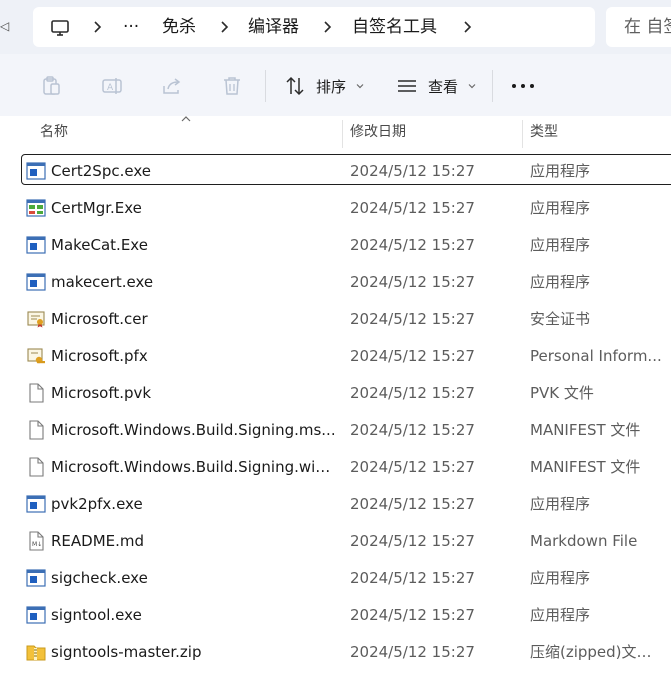  What do you see at coordinates (131, 27) in the screenshot?
I see `breadcrumb-overflow: ···` at bounding box center [131, 27].